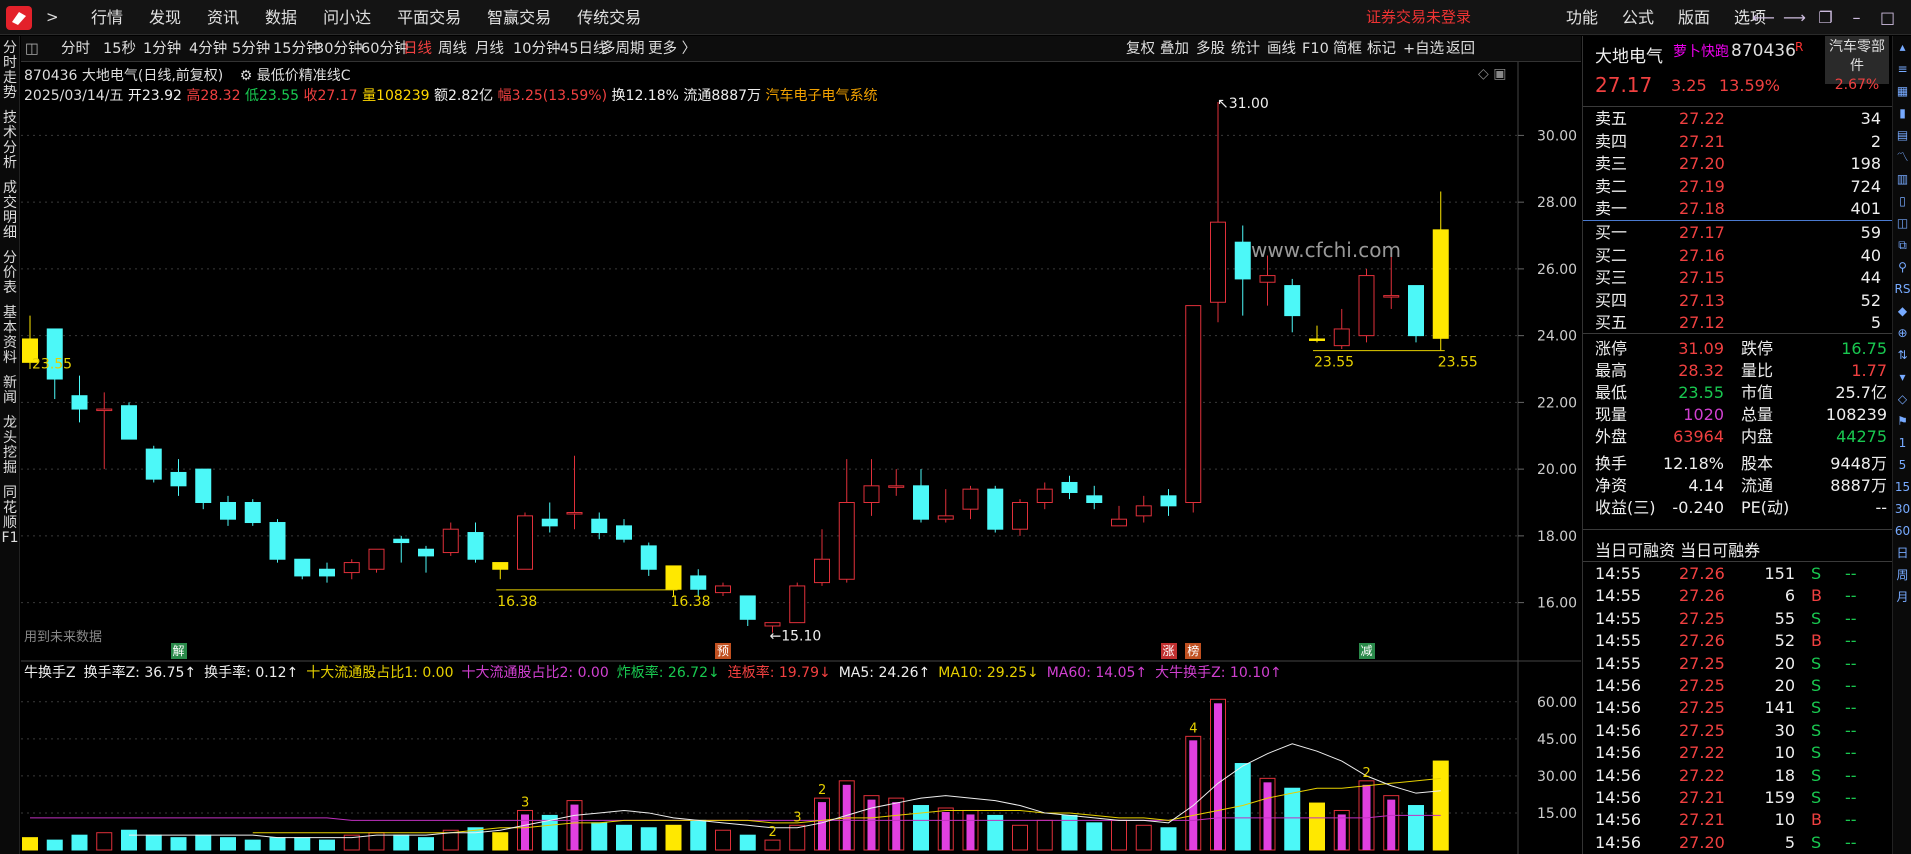 The image size is (1911, 854). I want to click on right-menu-item: 公式, so click(1638, 17).